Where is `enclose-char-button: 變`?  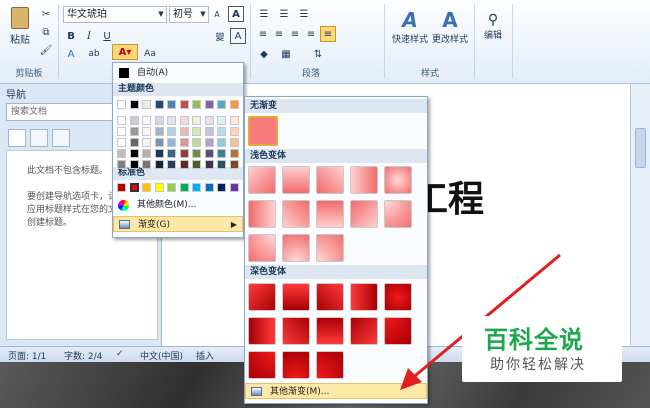 enclose-char-button: 變 is located at coordinates (220, 36).